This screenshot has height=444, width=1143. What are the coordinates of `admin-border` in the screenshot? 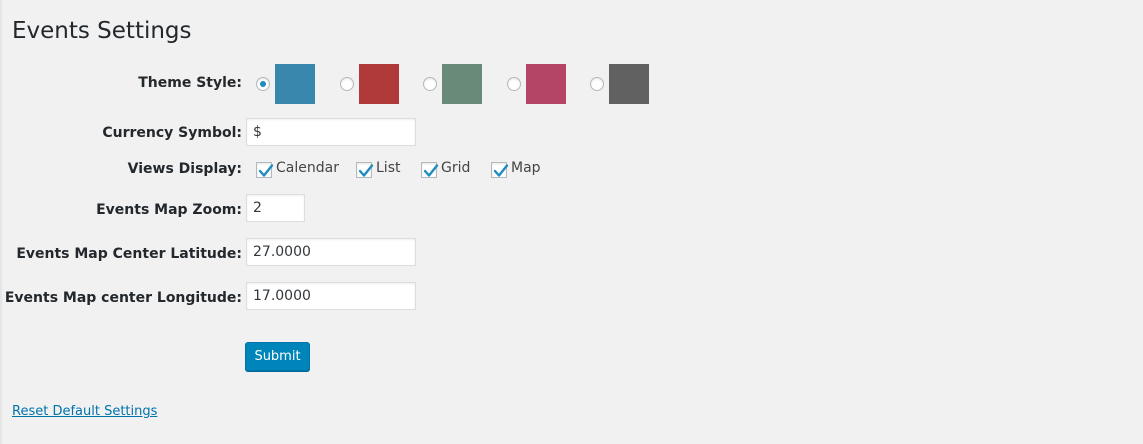 It's located at (1, 222).